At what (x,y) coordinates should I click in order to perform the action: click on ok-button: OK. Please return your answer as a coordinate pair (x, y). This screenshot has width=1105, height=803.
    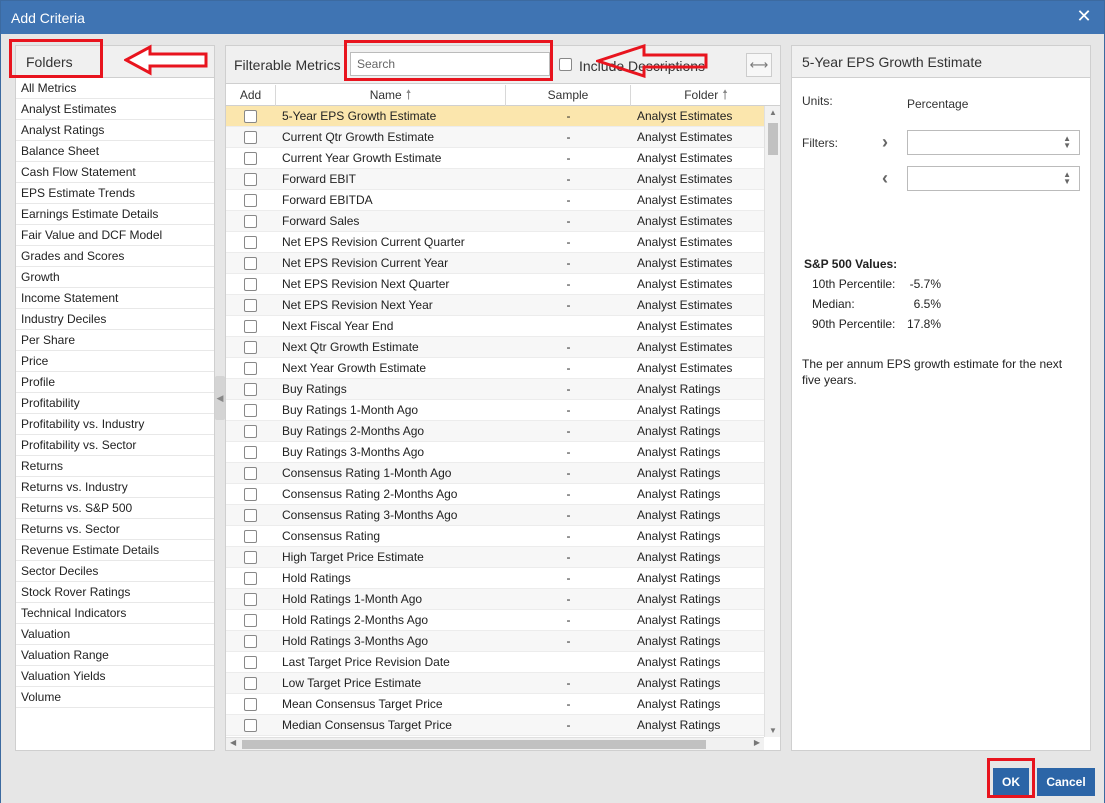
    Looking at the image, I should click on (1011, 782).